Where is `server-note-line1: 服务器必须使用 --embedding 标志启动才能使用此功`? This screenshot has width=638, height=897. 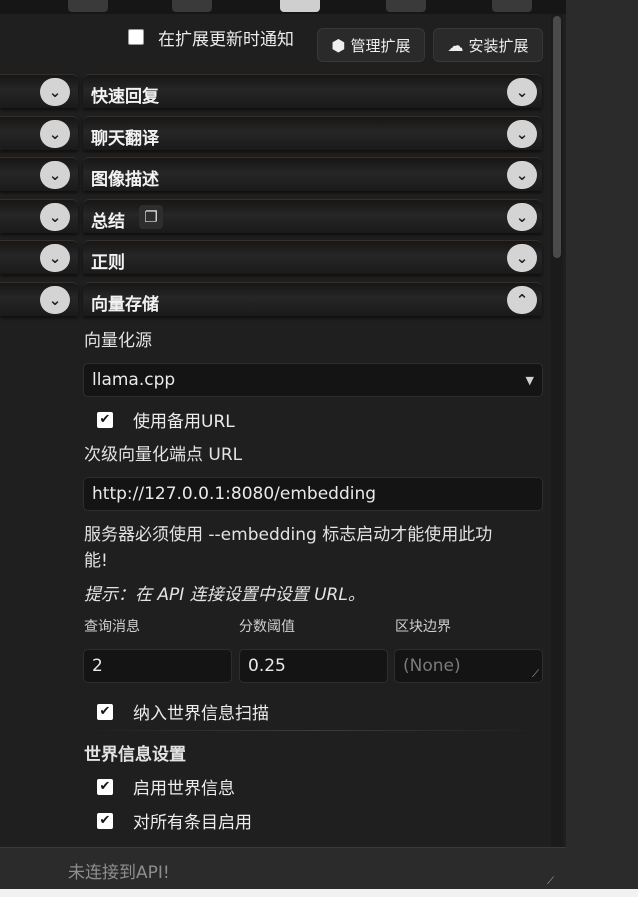 server-note-line1: 服务器必须使用 --embedding 标志启动才能使用此功 is located at coordinates (288, 535).